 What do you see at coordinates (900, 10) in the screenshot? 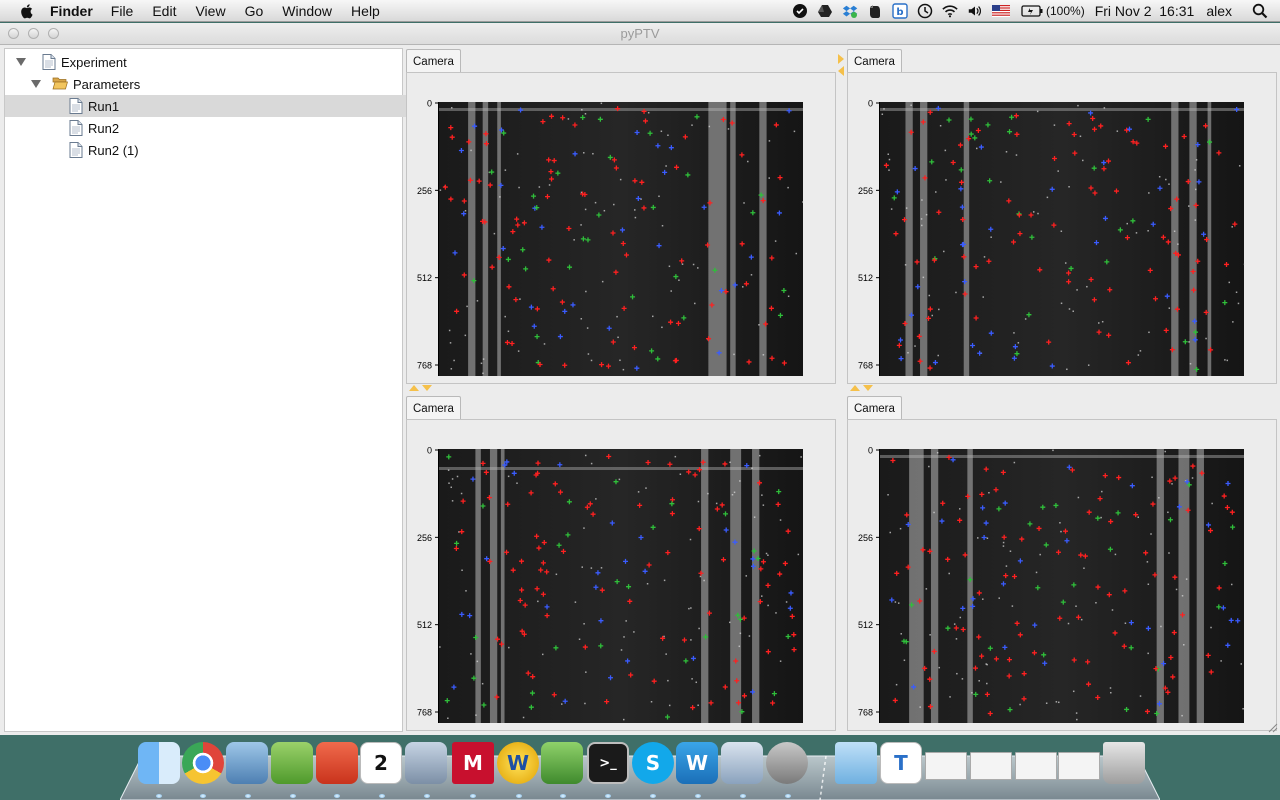
I see `bluetooth-box-tray-icon: b` at bounding box center [900, 10].